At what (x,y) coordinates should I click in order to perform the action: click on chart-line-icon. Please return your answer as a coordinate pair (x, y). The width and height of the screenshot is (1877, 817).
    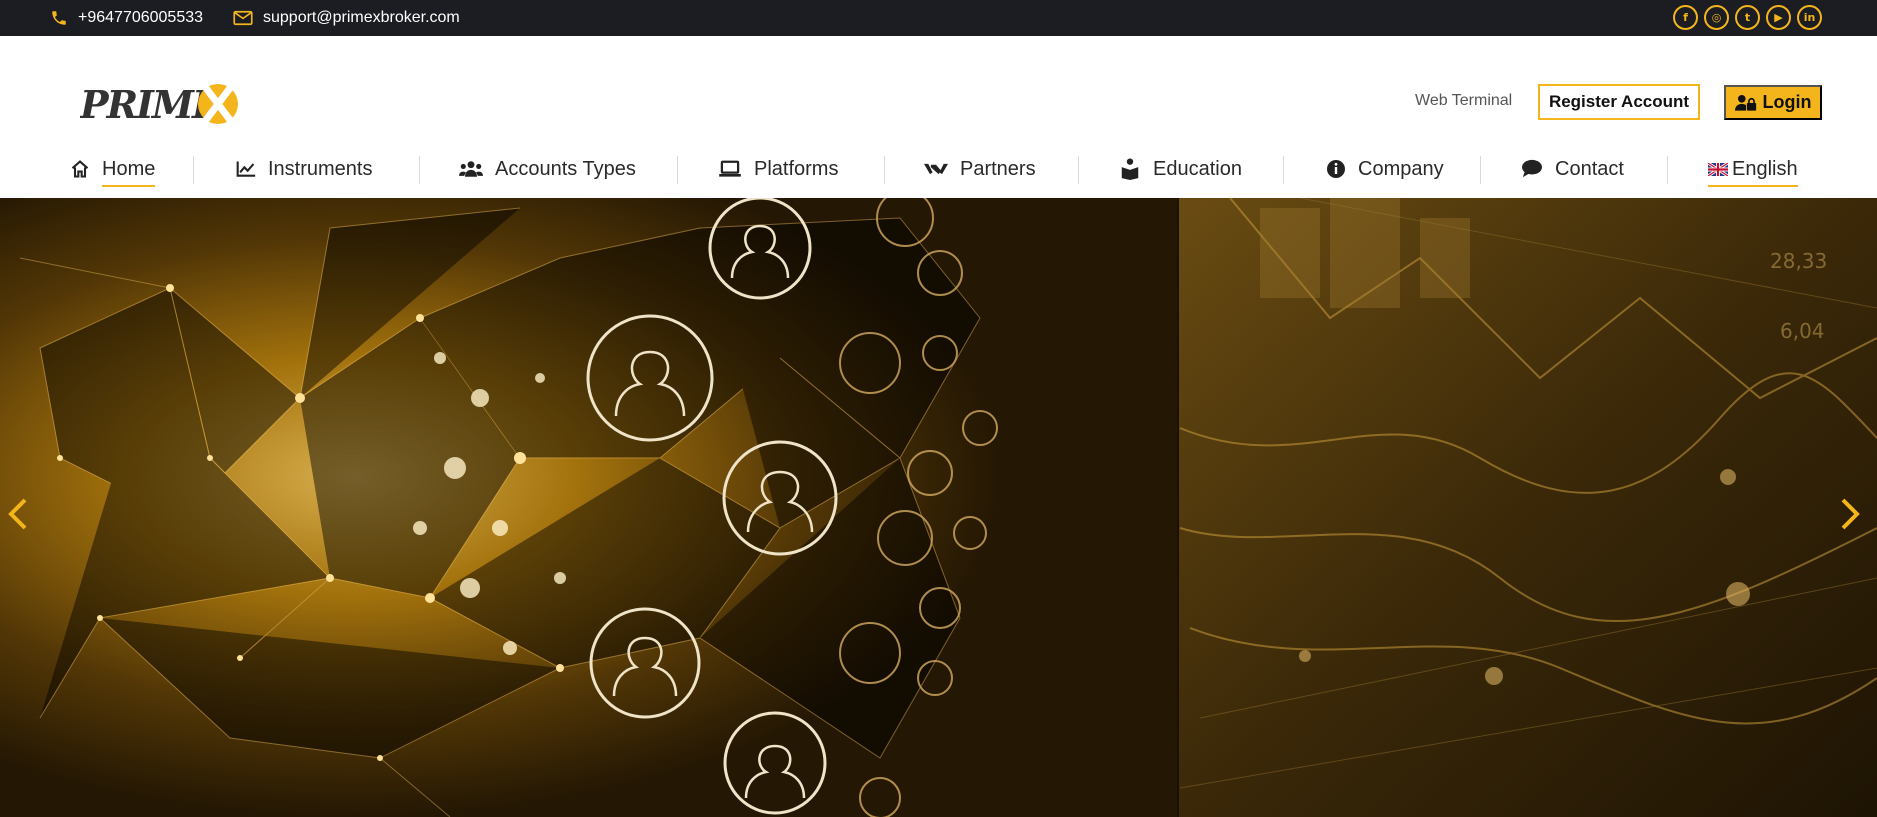
    Looking at the image, I should click on (246, 169).